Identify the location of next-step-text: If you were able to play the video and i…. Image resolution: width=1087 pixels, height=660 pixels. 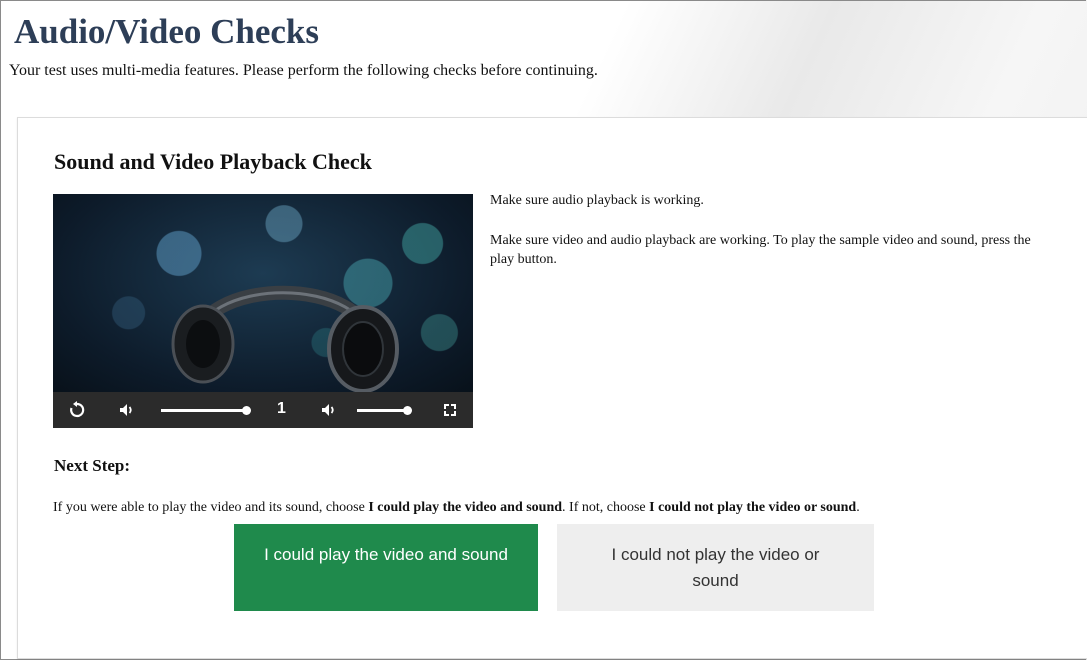
(456, 508).